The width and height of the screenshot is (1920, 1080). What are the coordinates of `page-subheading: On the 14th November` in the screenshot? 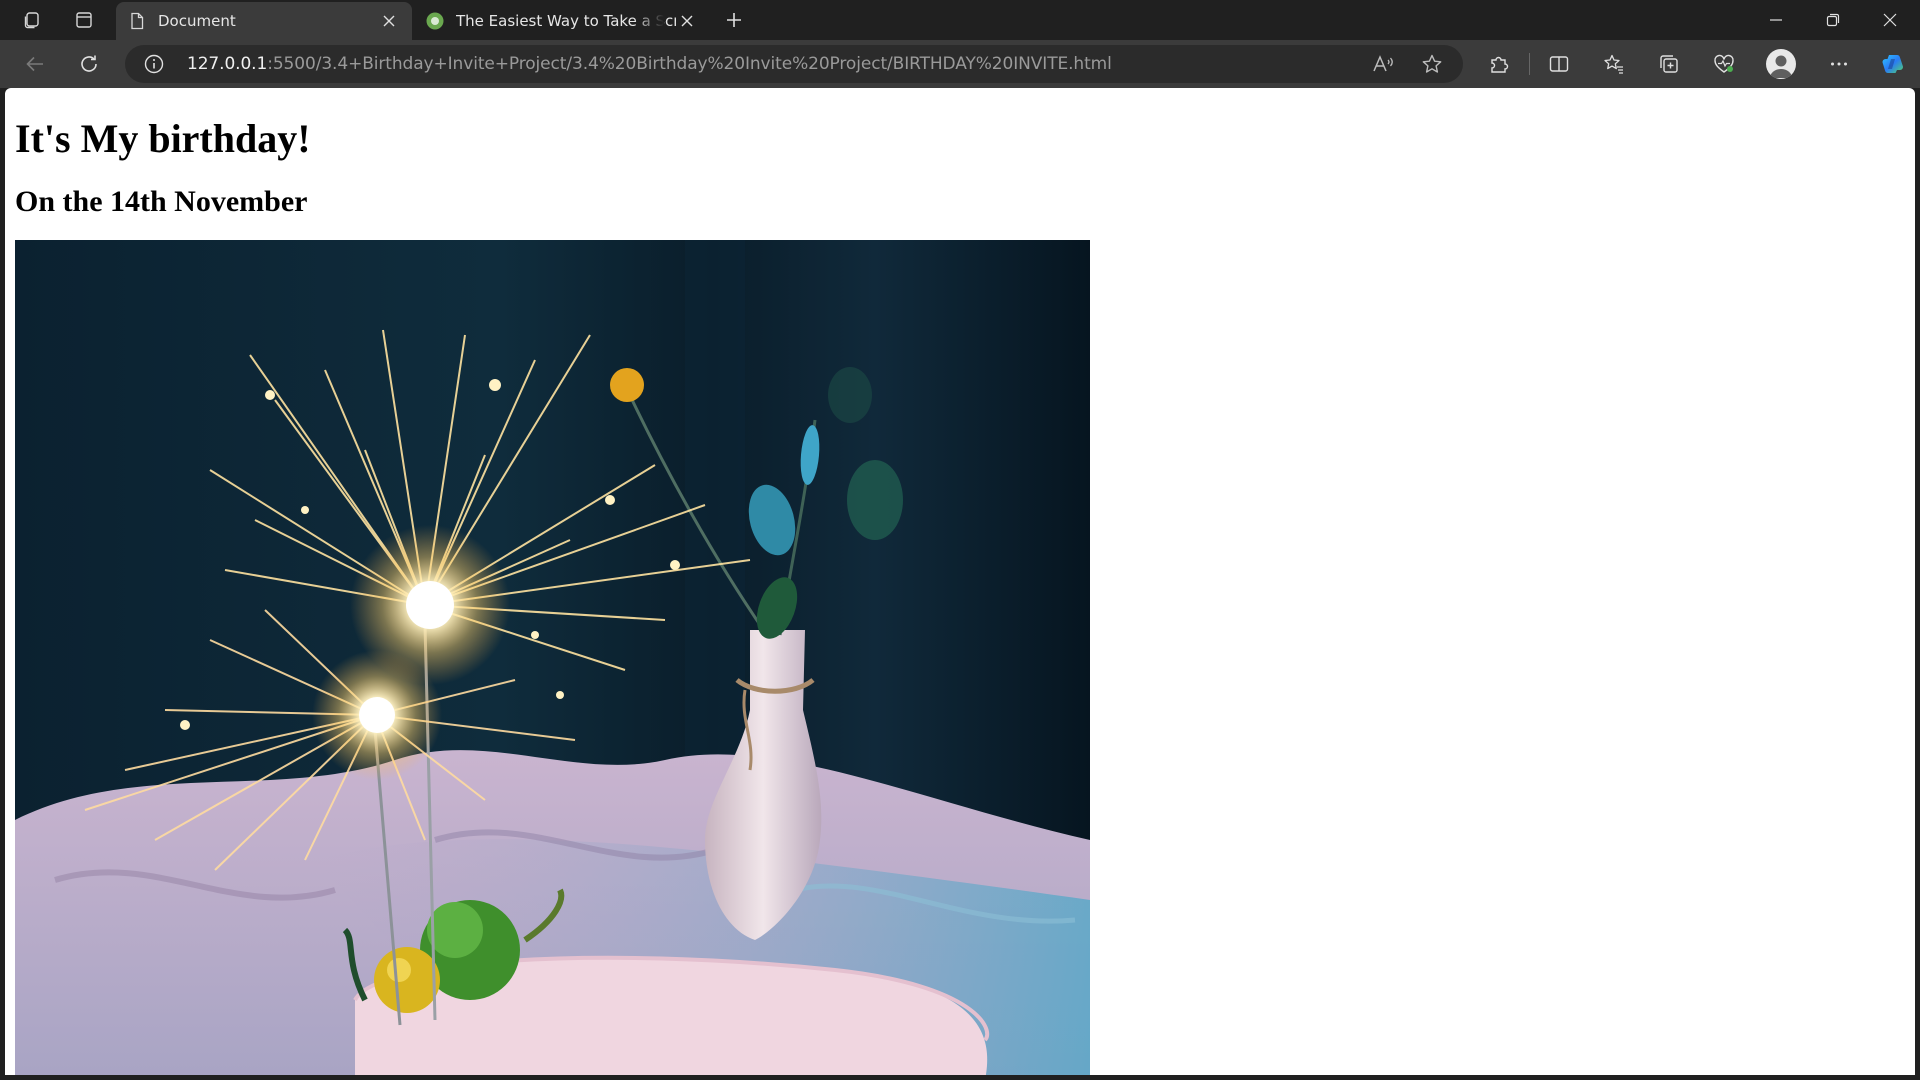 It's located at (161, 201).